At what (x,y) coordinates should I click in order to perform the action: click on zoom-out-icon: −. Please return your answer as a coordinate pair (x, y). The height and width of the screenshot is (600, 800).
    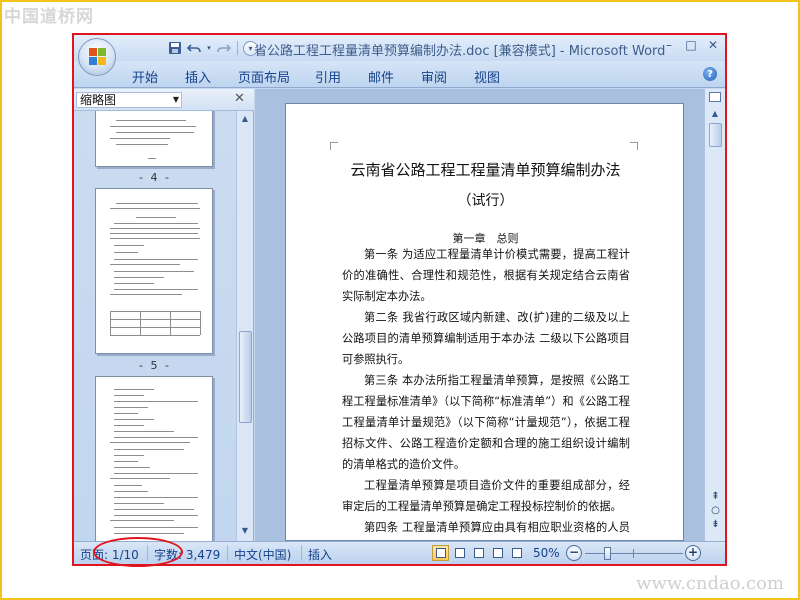
    Looking at the image, I should click on (574, 553).